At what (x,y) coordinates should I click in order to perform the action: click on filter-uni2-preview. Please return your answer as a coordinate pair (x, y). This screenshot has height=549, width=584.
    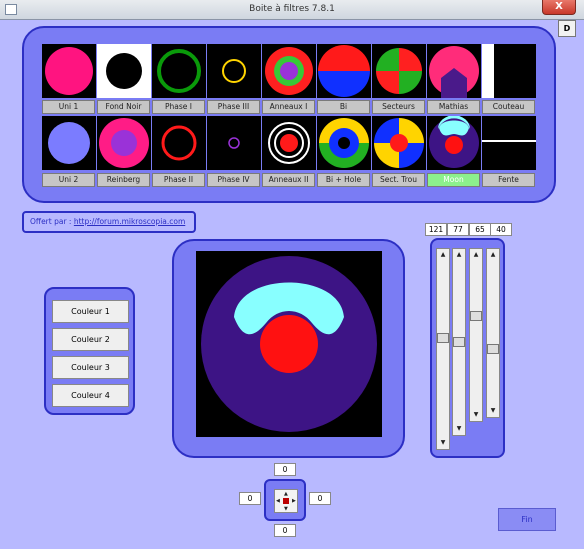
    Looking at the image, I should click on (69, 143).